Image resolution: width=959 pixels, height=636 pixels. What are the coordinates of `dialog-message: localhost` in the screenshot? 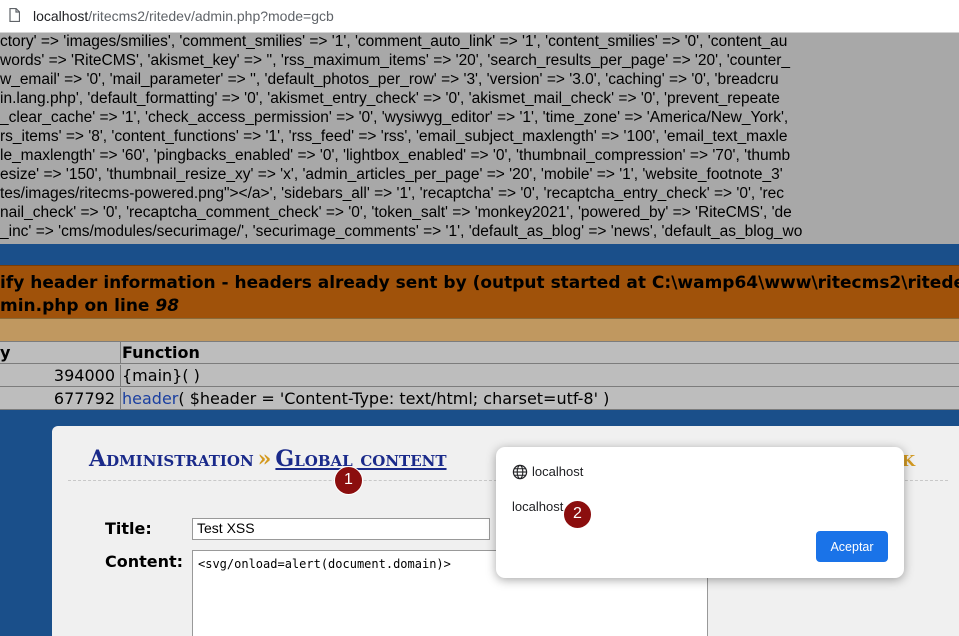 It's located at (538, 506).